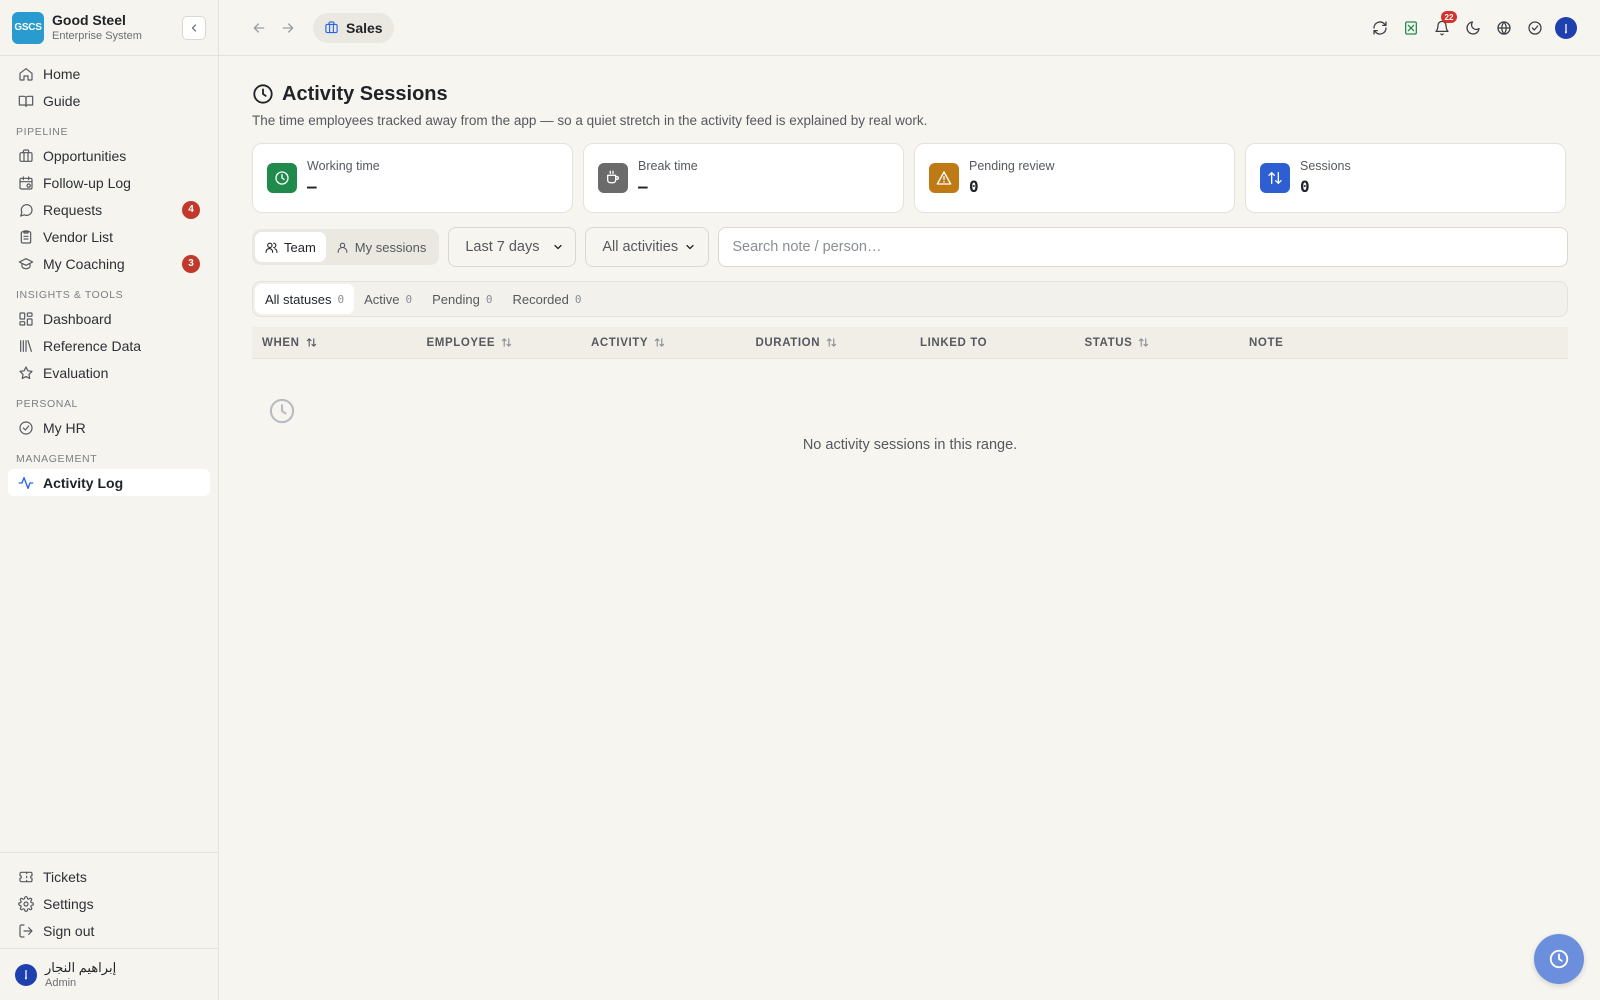  What do you see at coordinates (77, 318) in the screenshot?
I see `sidebar-item-label: Dashboard` at bounding box center [77, 318].